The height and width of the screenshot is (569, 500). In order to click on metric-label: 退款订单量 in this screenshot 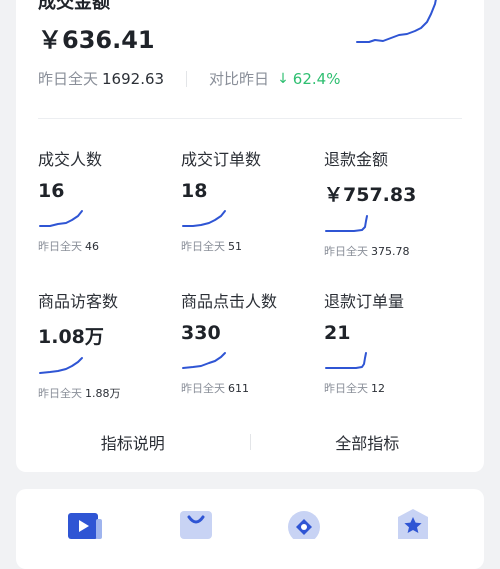, I will do `click(364, 301)`.